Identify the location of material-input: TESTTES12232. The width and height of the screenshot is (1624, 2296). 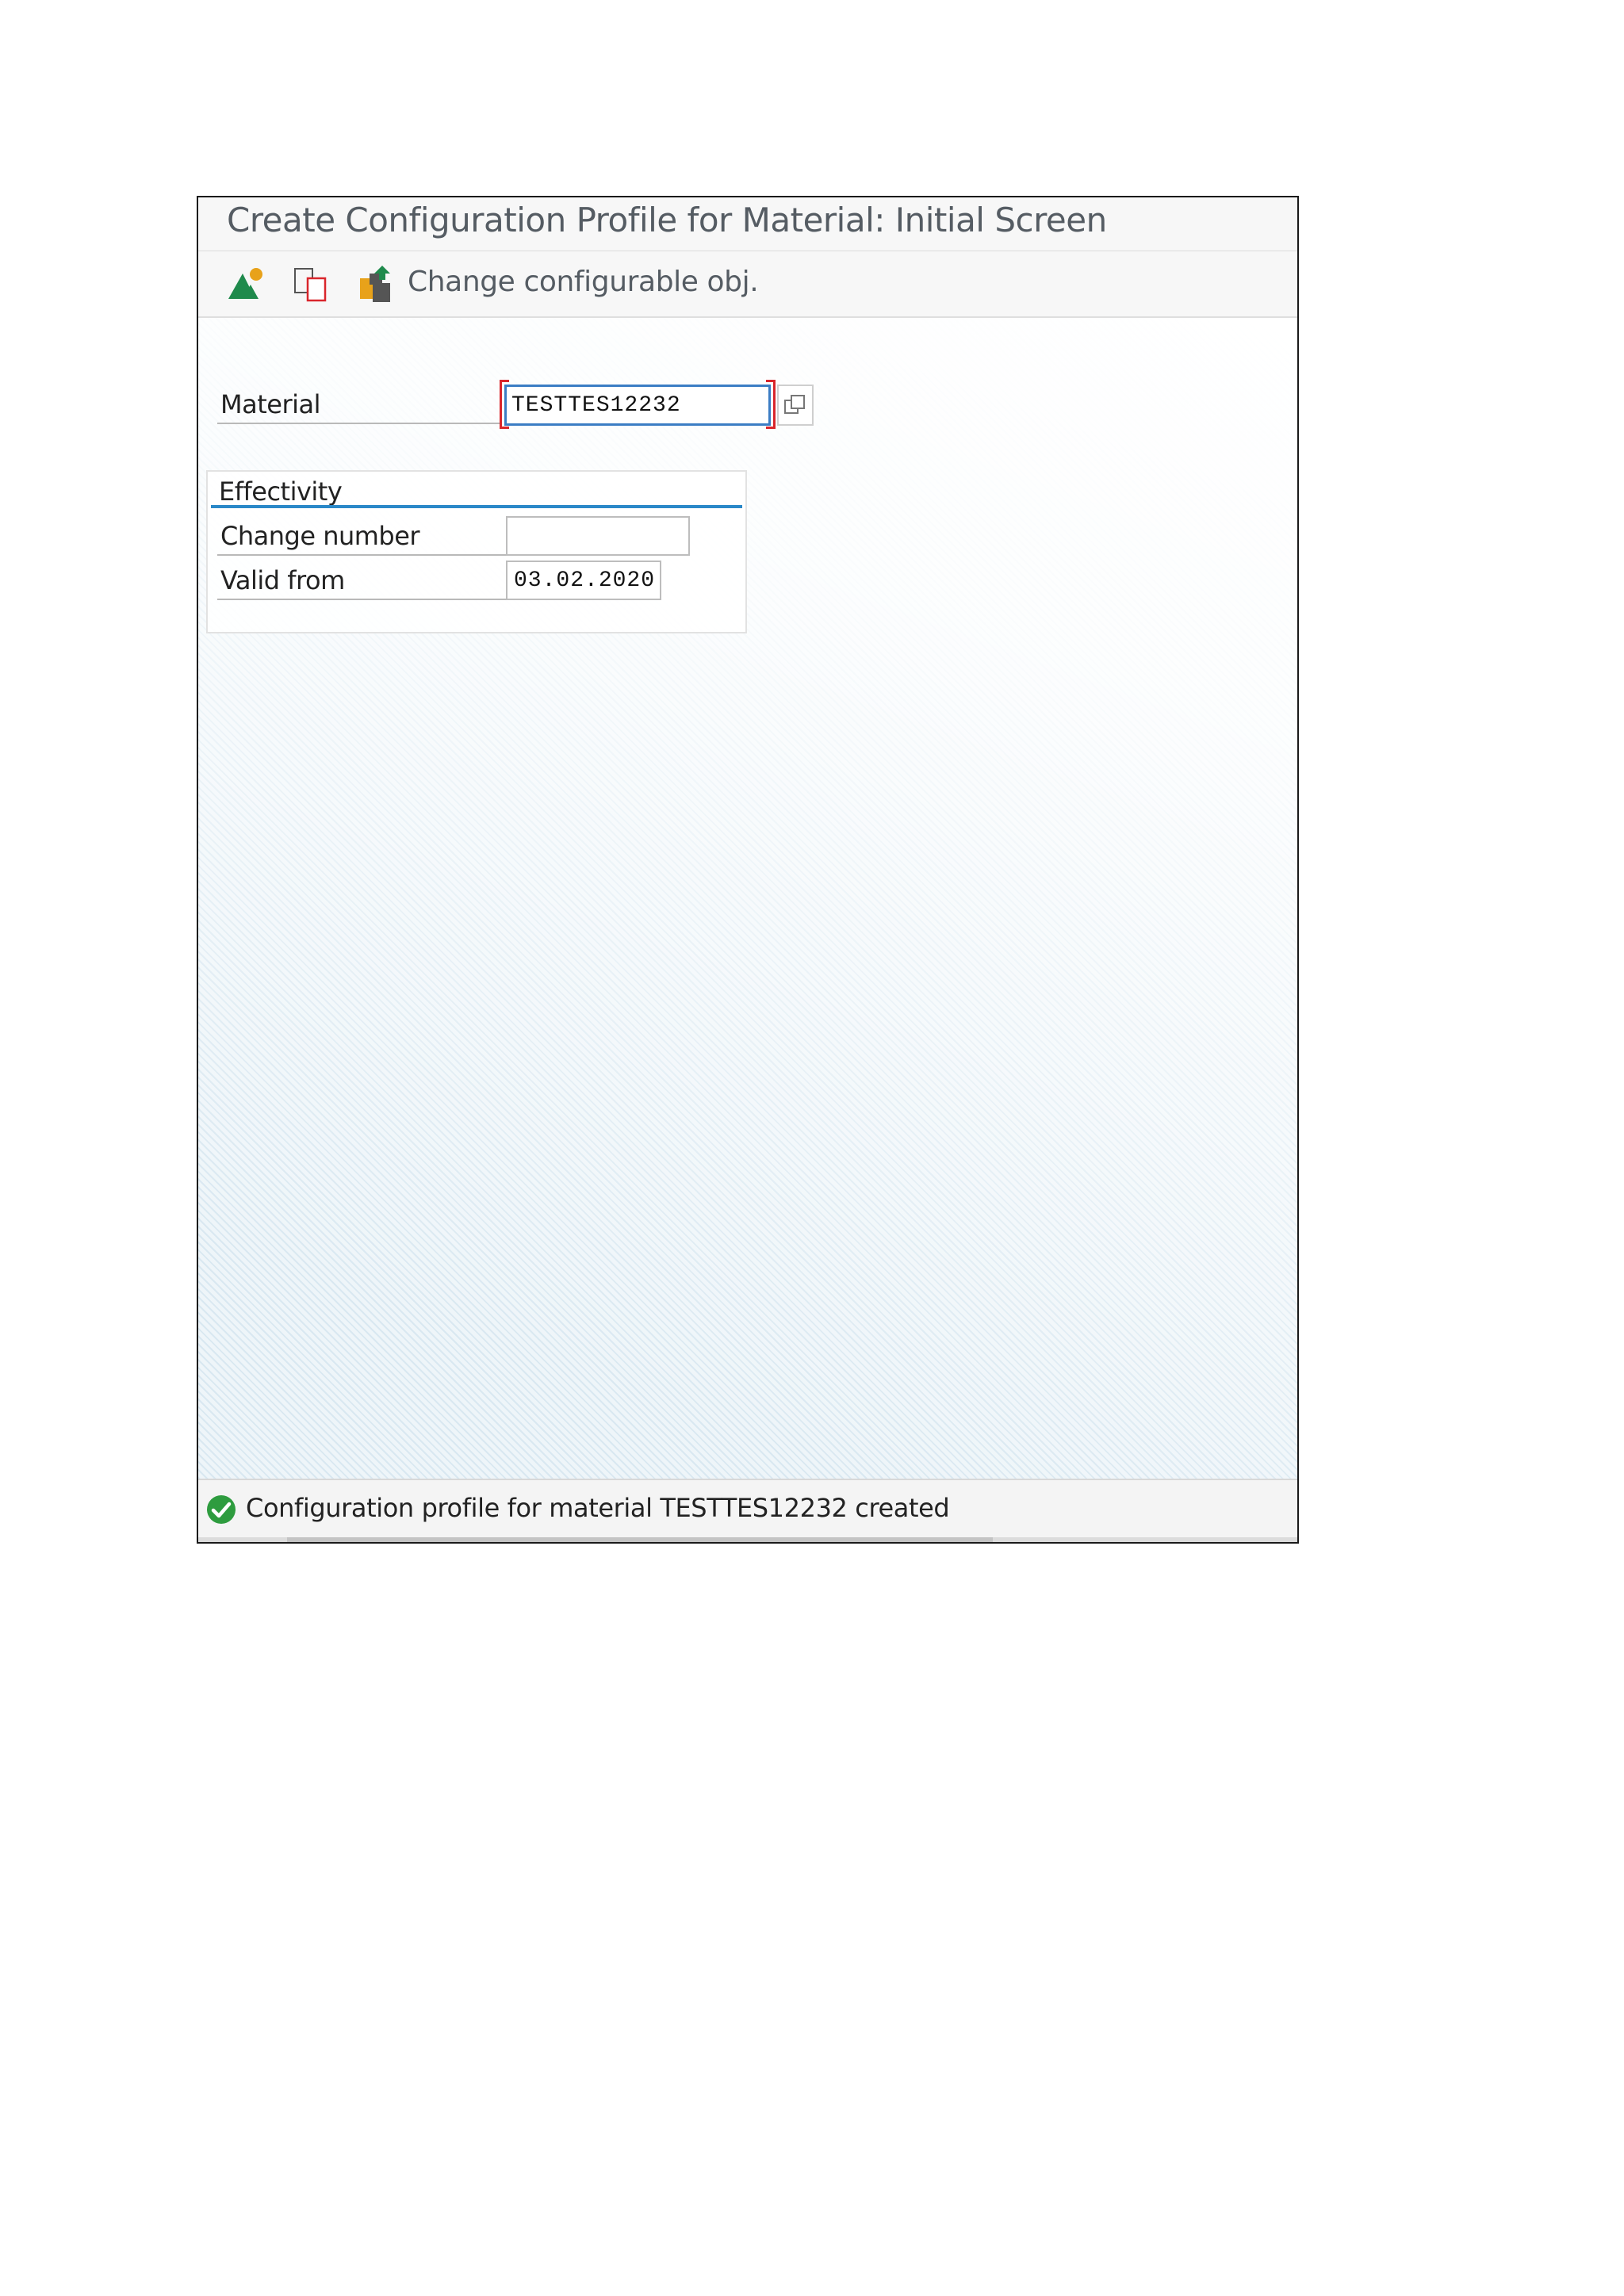
(637, 406).